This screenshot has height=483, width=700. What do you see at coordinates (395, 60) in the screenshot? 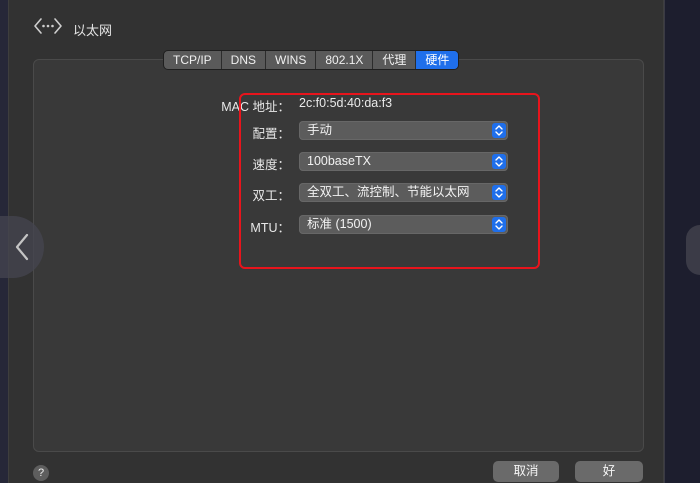
I see `tab-proxy: 代理` at bounding box center [395, 60].